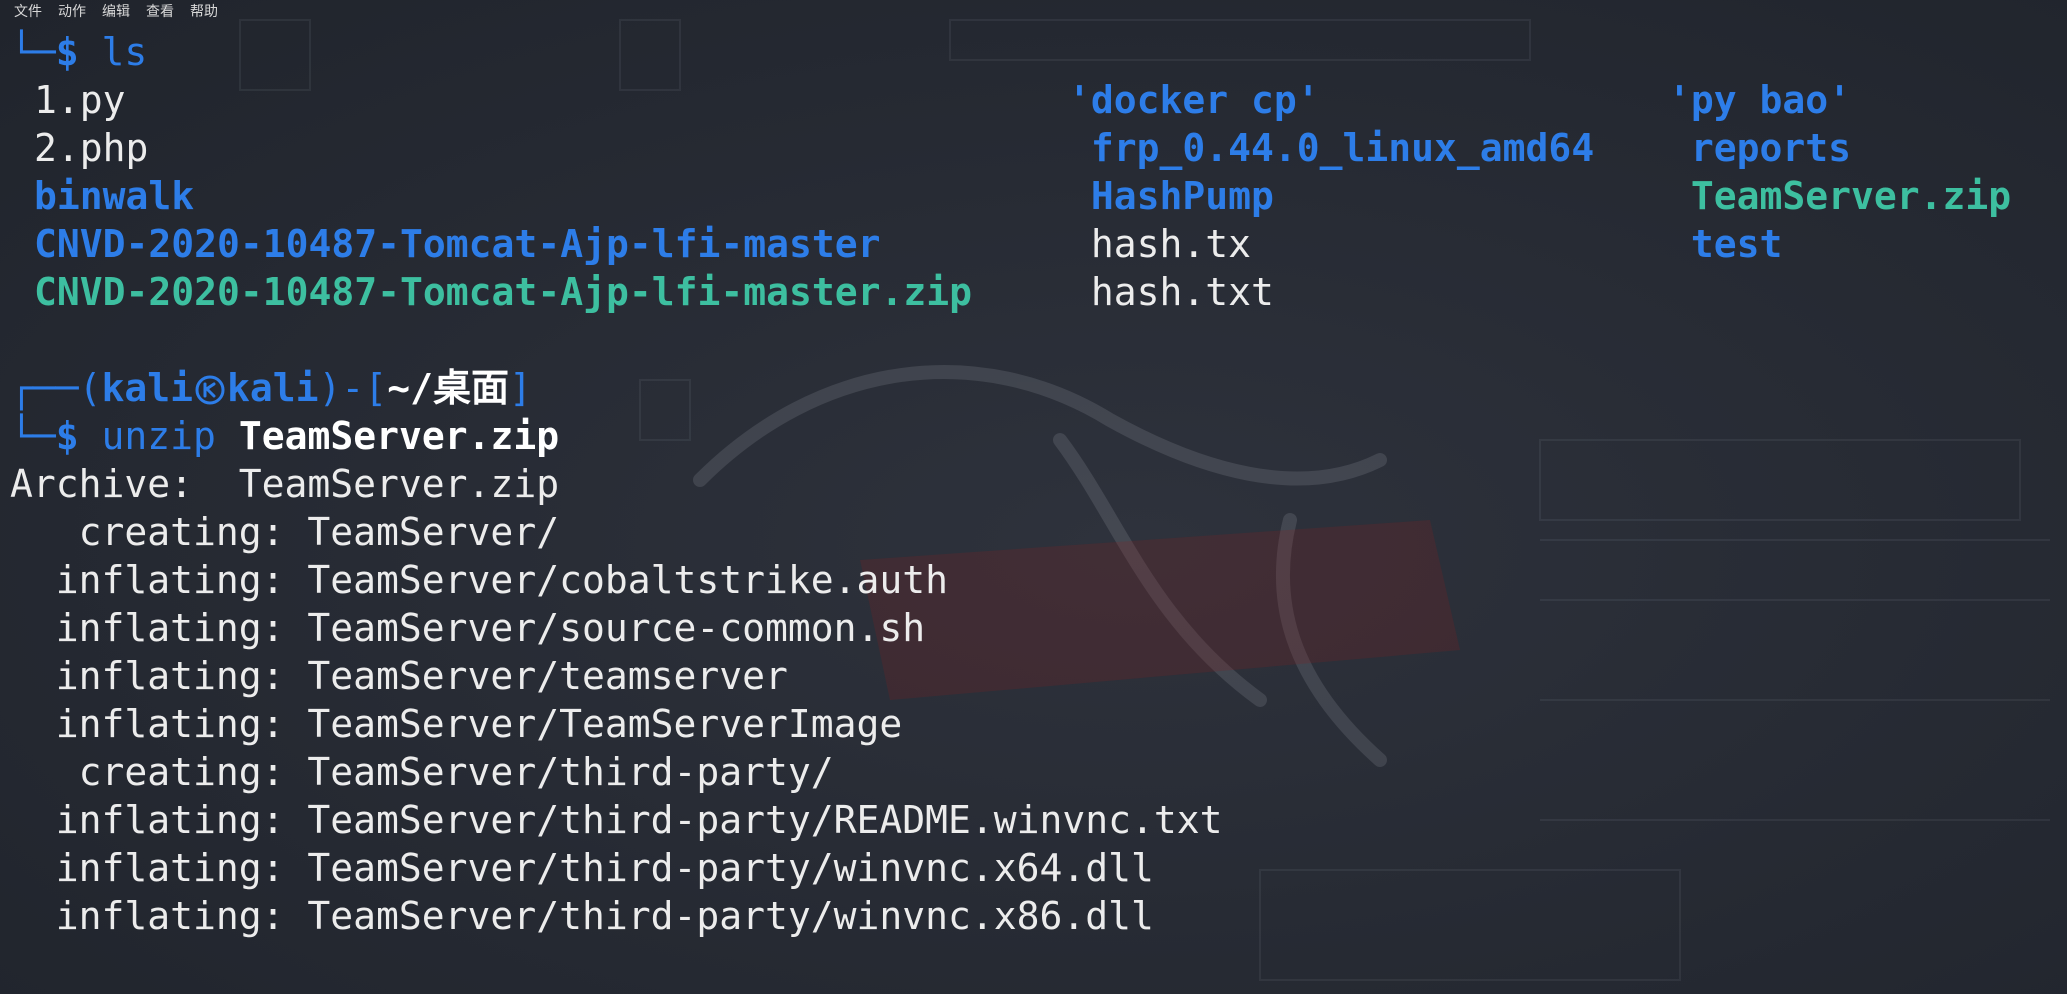 This screenshot has width=2067, height=994. I want to click on output-line: creating: TeamServer/third-party/, so click(422, 772).